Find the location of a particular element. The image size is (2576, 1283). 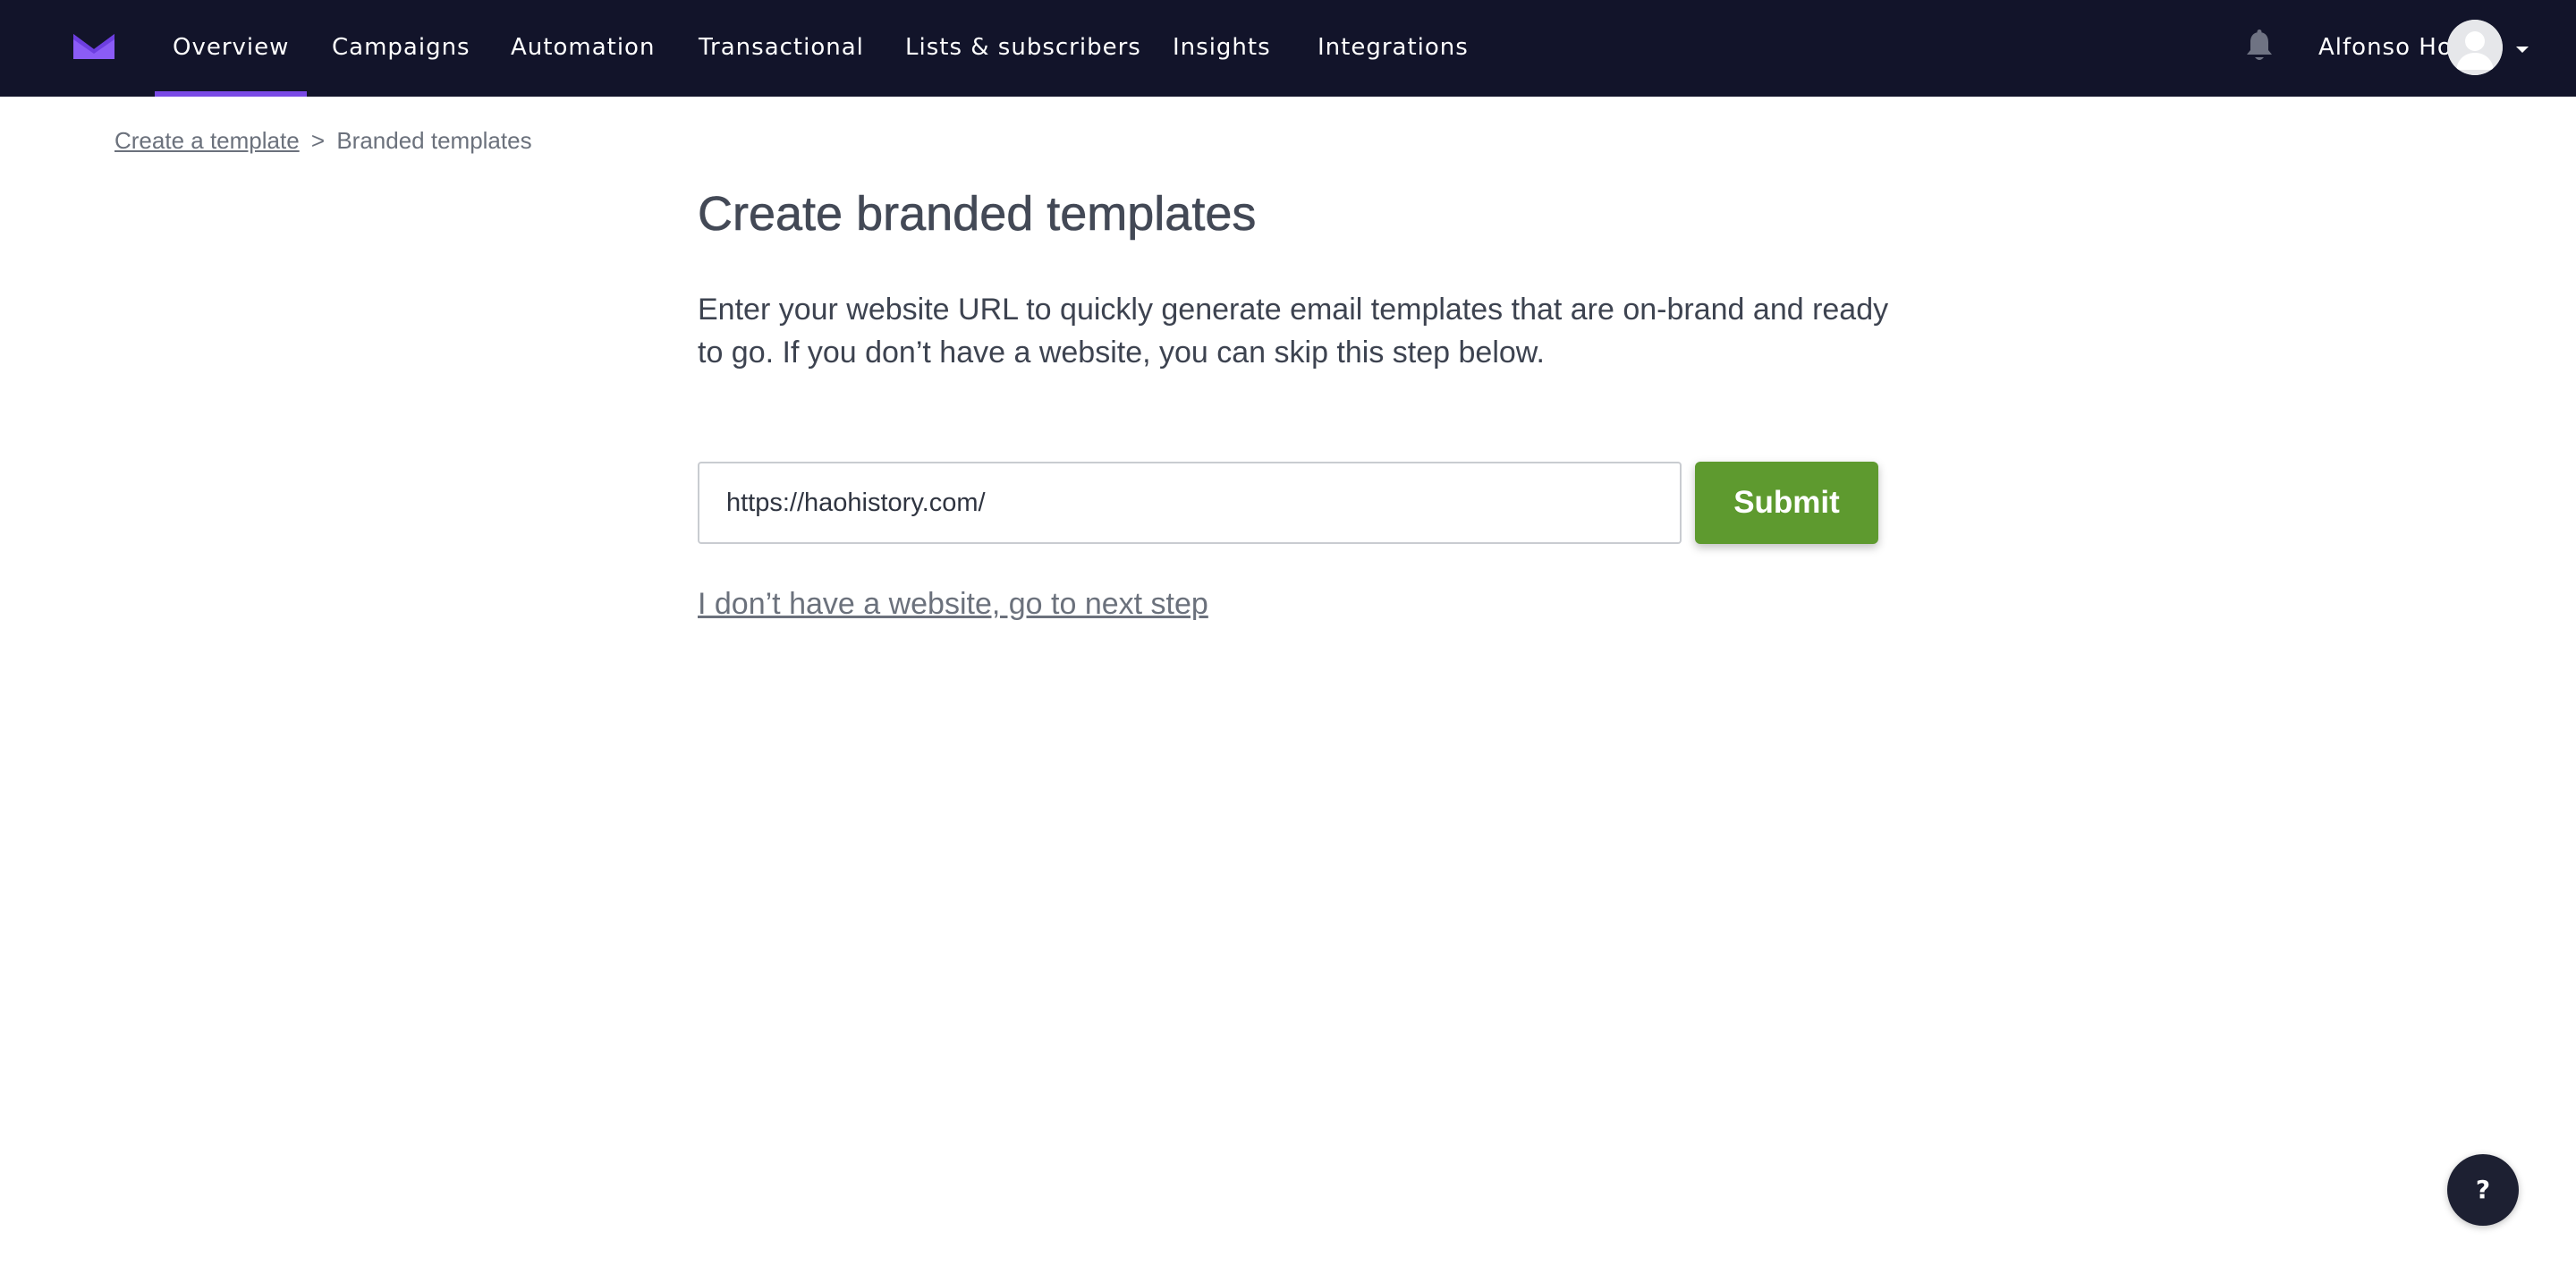

avatar-icon is located at coordinates (2475, 47).